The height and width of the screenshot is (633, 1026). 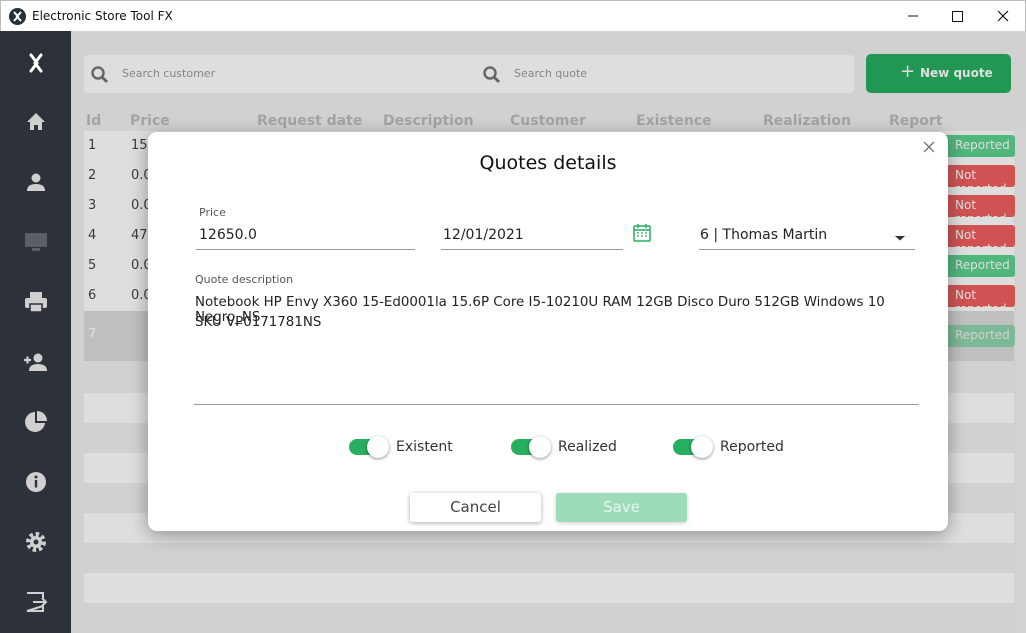 I want to click on price-underline, so click(x=305, y=249).